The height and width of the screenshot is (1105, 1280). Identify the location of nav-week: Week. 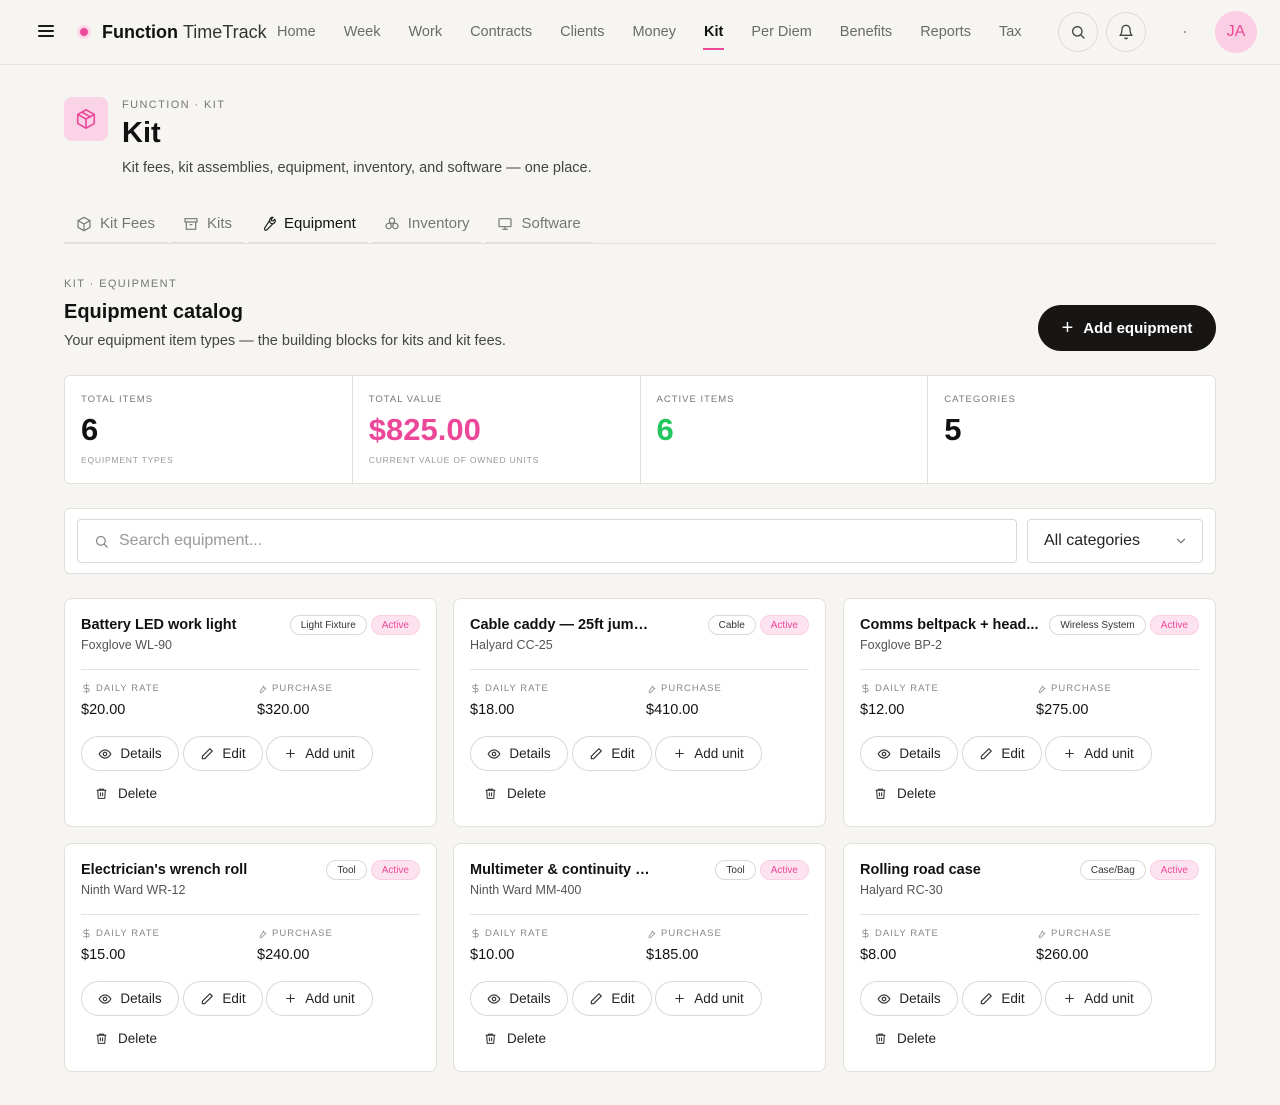
(362, 32).